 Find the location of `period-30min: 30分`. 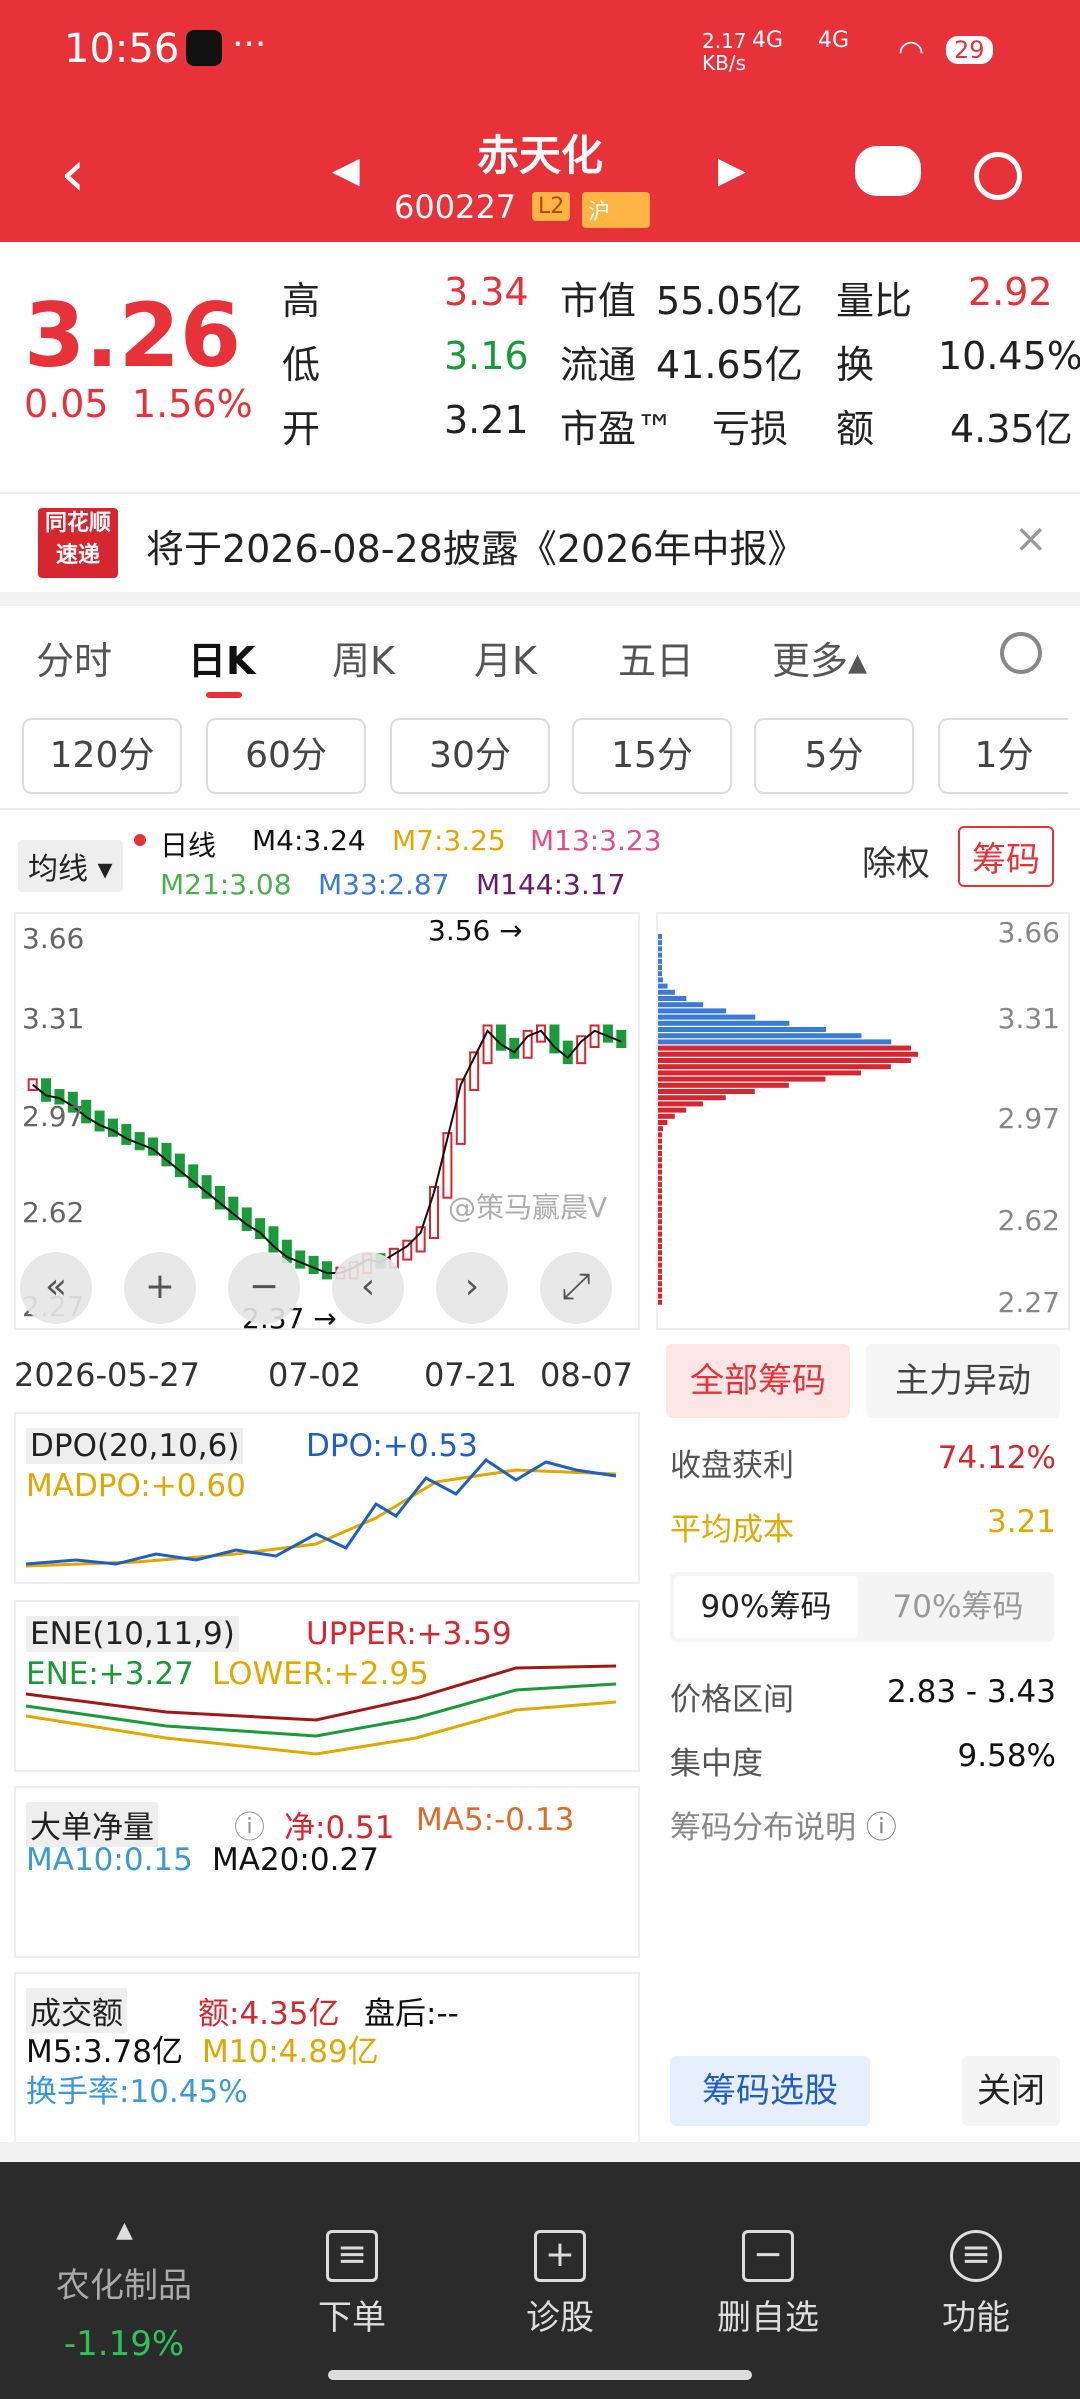

period-30min: 30分 is located at coordinates (470, 756).